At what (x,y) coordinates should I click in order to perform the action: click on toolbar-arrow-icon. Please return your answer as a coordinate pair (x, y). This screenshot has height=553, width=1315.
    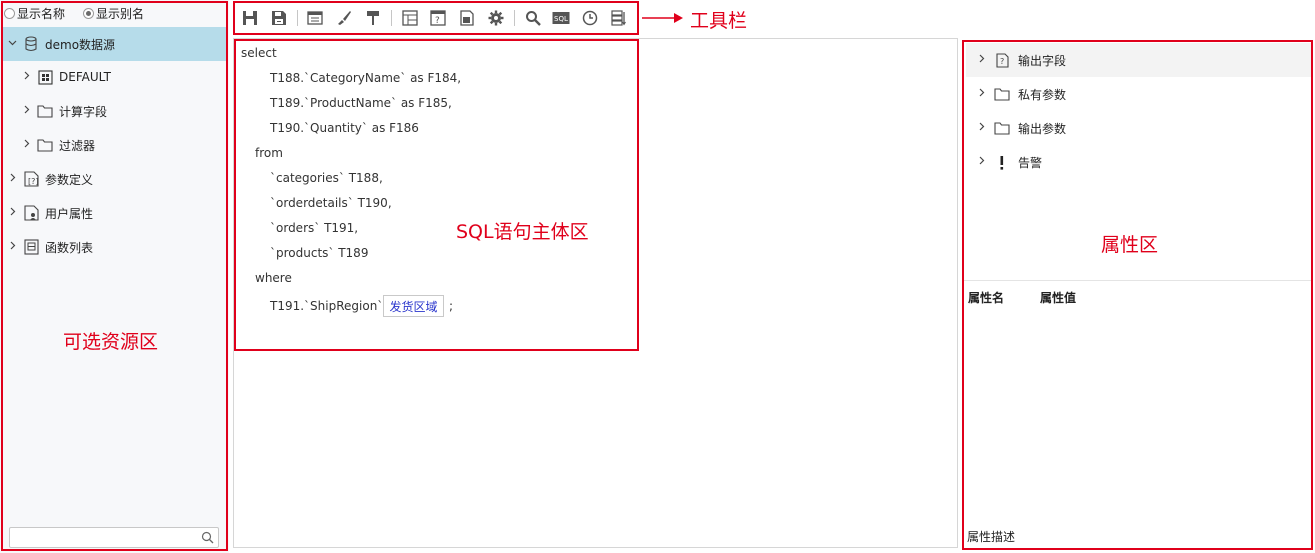
    Looking at the image, I should click on (662, 18).